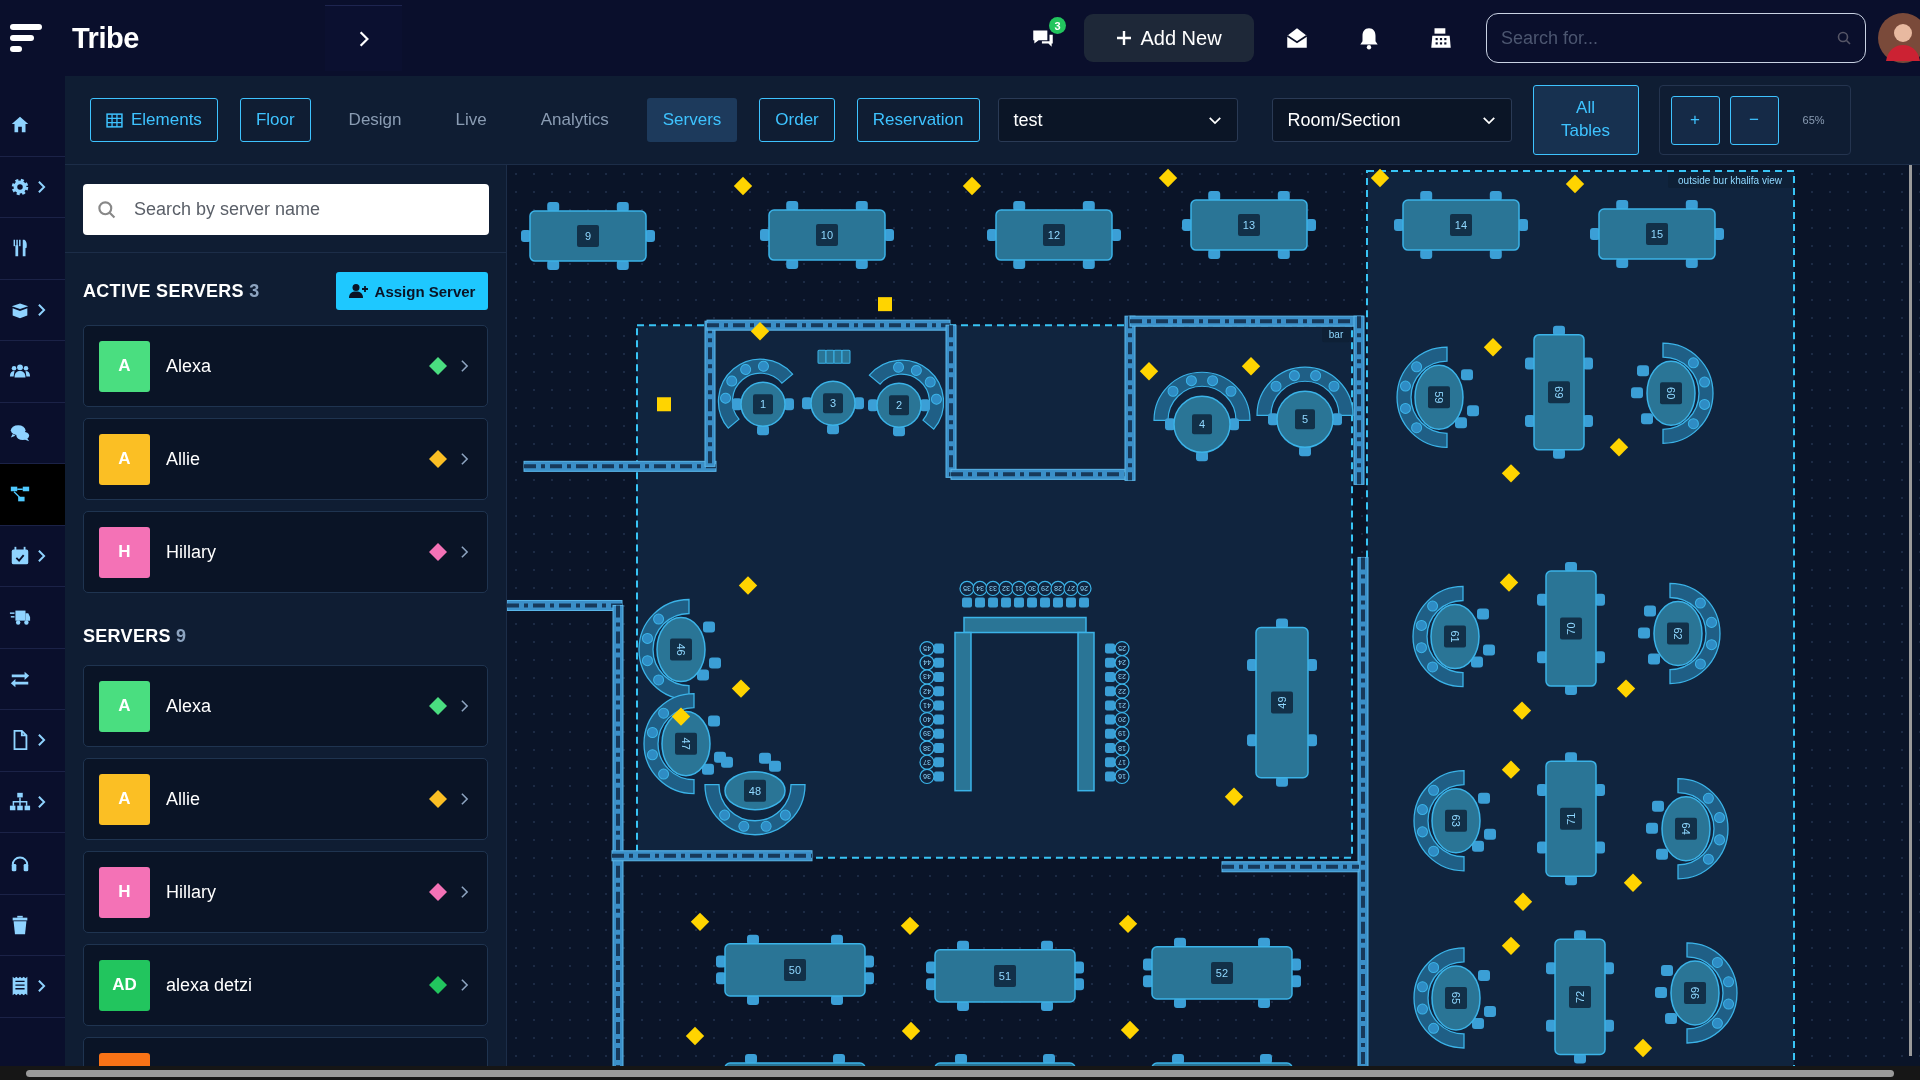  What do you see at coordinates (154, 120) in the screenshot?
I see `tab: Elements` at bounding box center [154, 120].